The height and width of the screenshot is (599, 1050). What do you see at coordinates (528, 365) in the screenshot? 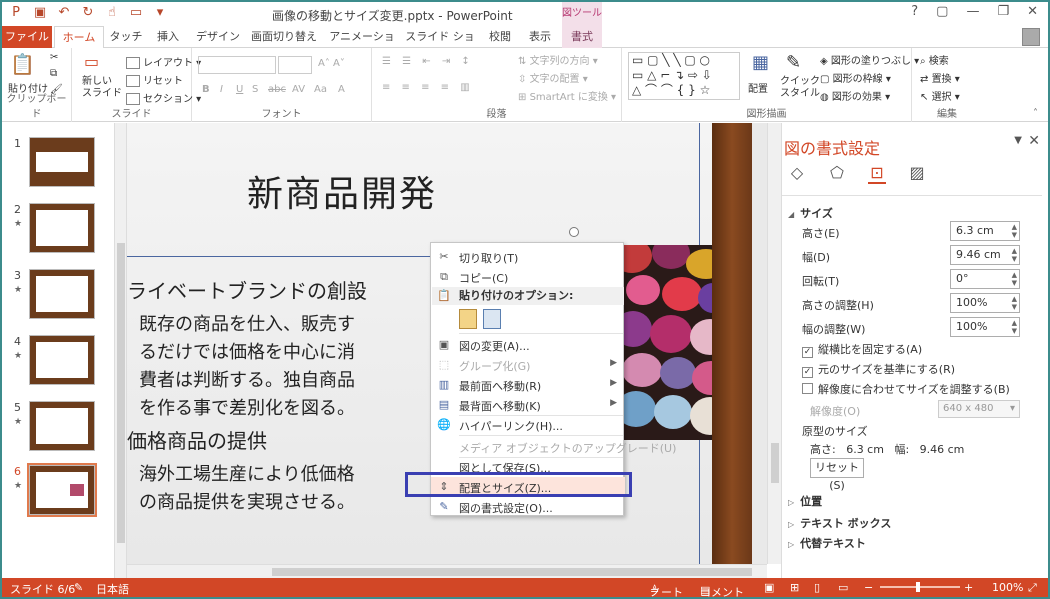
I see `menu-group: ⬚ グループ化(G) ▶` at bounding box center [528, 365].